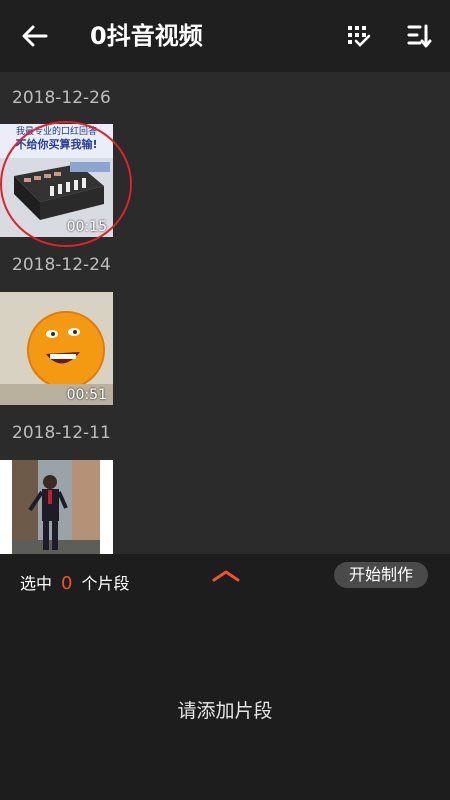 The width and height of the screenshot is (450, 800). Describe the element at coordinates (74, 582) in the screenshot. I see `selection-status: 选中 0 个片段` at that location.